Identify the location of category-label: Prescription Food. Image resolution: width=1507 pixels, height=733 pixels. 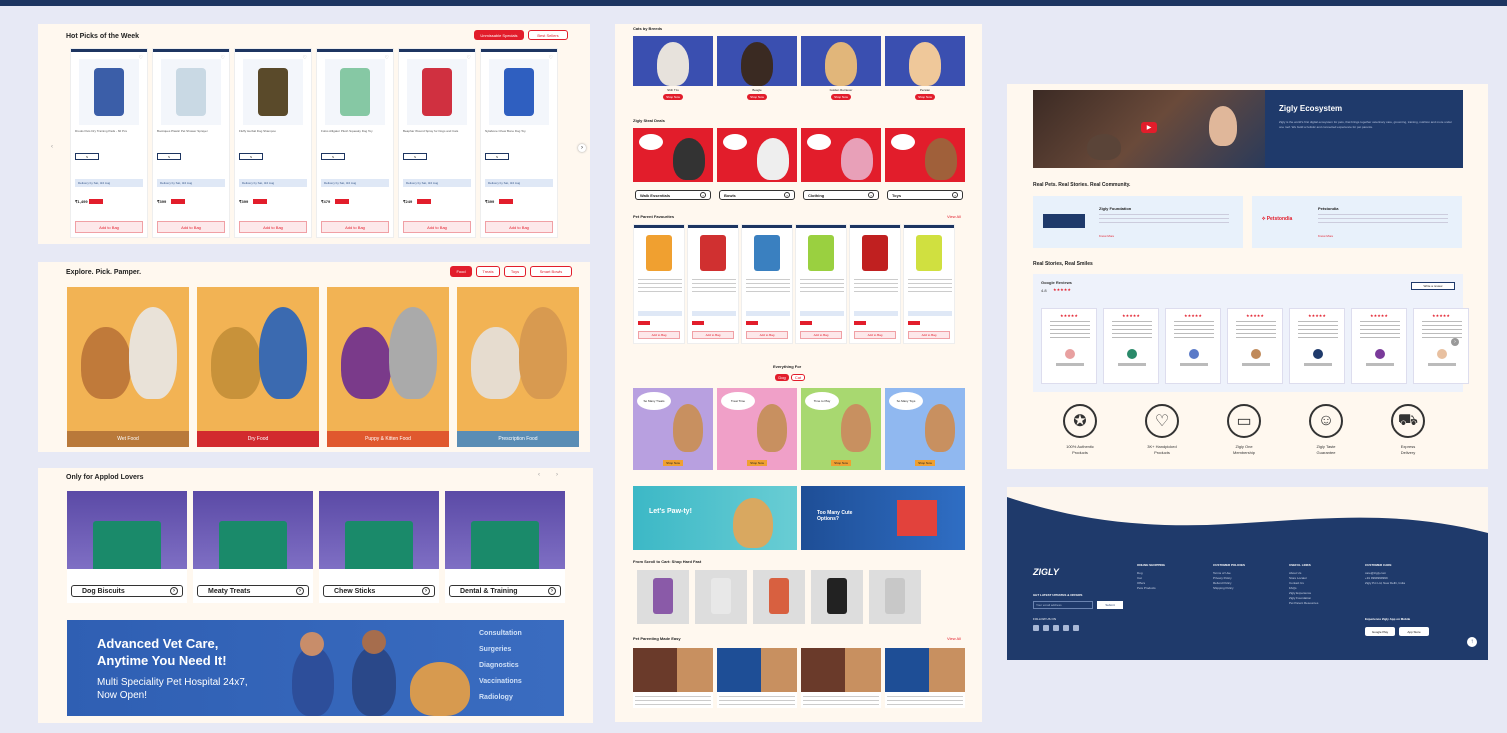
(518, 439).